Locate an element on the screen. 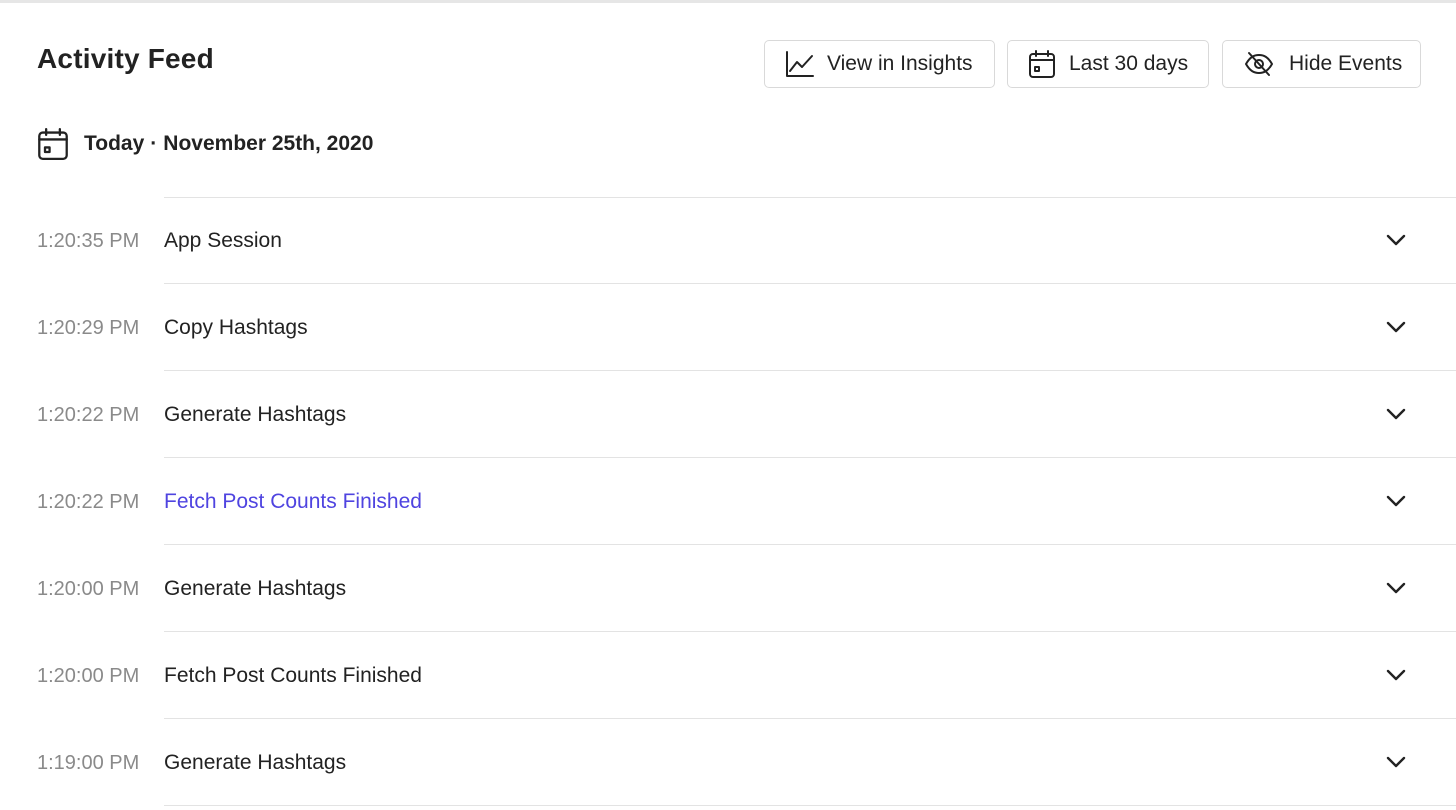 The height and width of the screenshot is (810, 1456). event-row: 1:19:00 PM Generate Hashtags is located at coordinates (728, 762).